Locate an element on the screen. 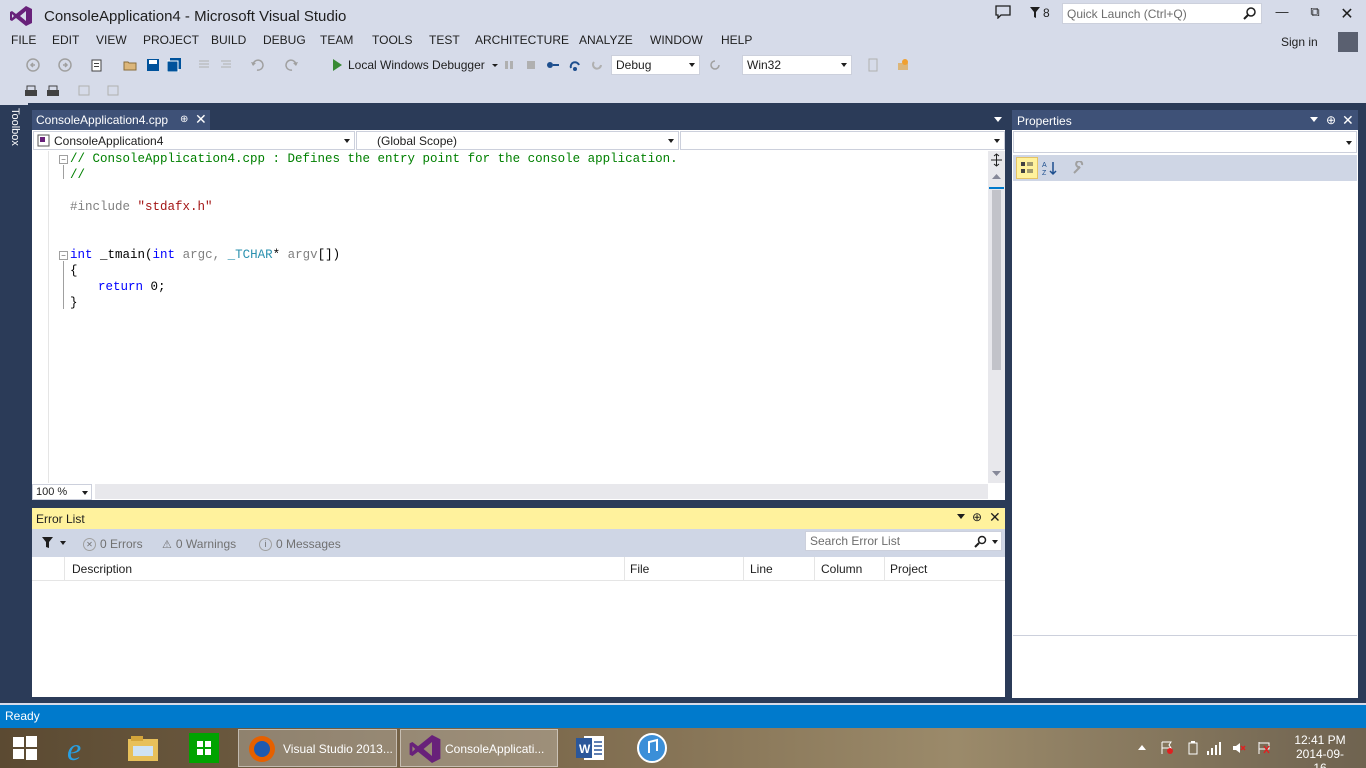 This screenshot has height=768, width=1366. code-line-main: int _tmain(int argc, _TCHAR* argv[]) is located at coordinates (205, 255).